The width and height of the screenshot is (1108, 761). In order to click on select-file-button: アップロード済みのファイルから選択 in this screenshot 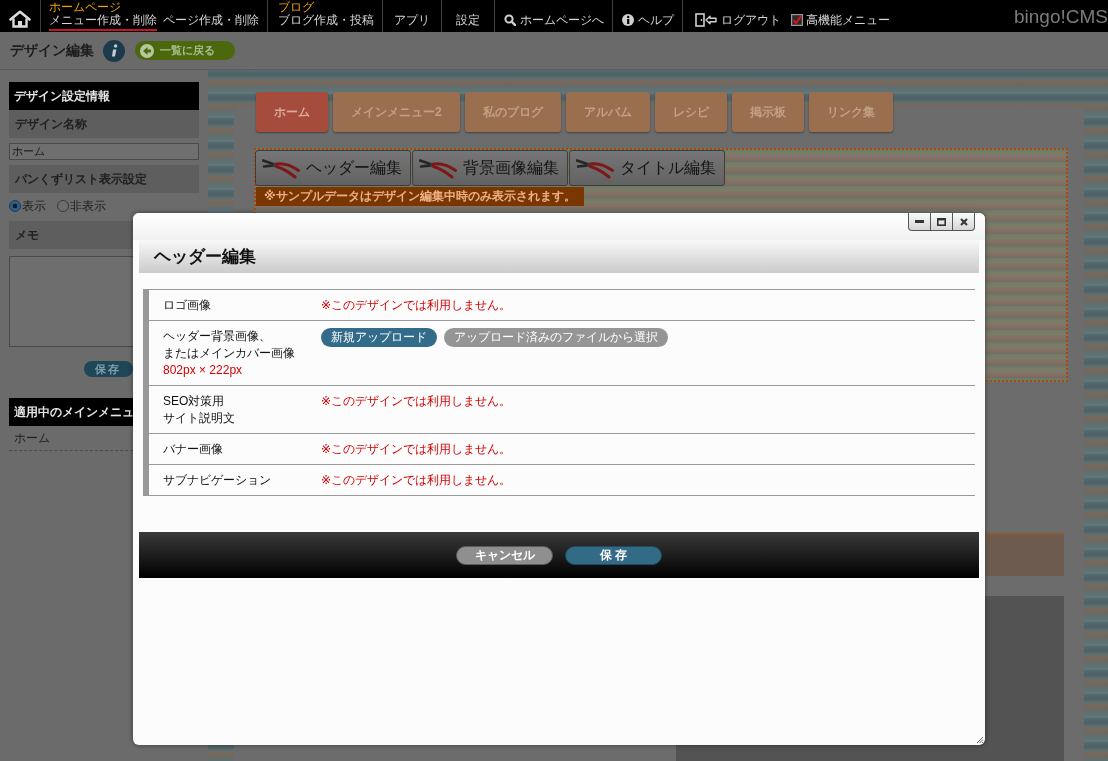, I will do `click(556, 337)`.